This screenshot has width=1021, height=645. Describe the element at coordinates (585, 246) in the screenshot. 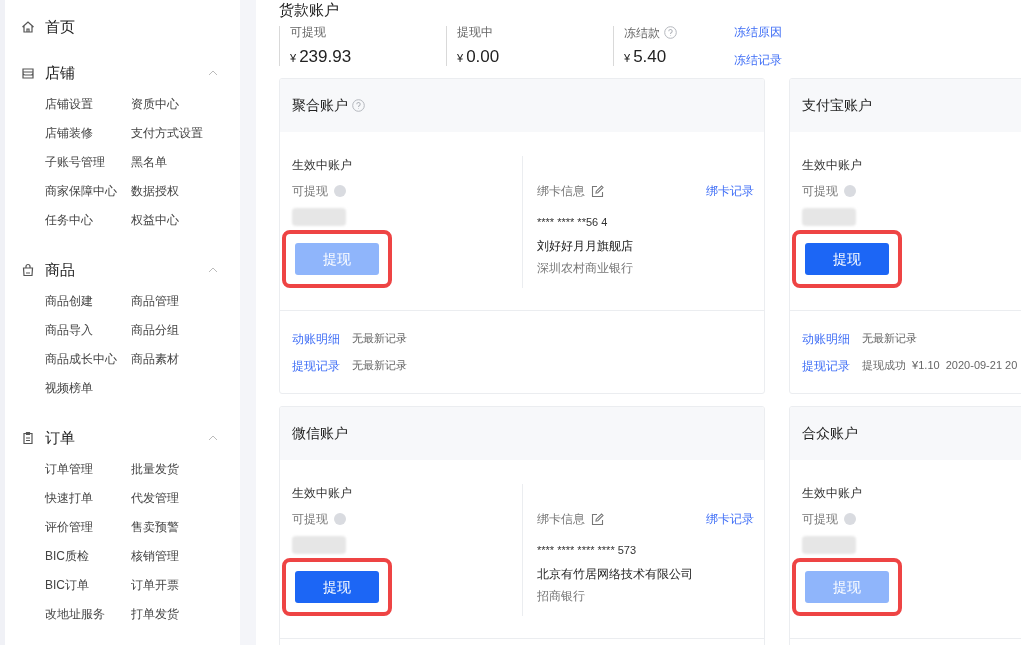

I see `card-holder: 刘好好月月旗舰店` at that location.